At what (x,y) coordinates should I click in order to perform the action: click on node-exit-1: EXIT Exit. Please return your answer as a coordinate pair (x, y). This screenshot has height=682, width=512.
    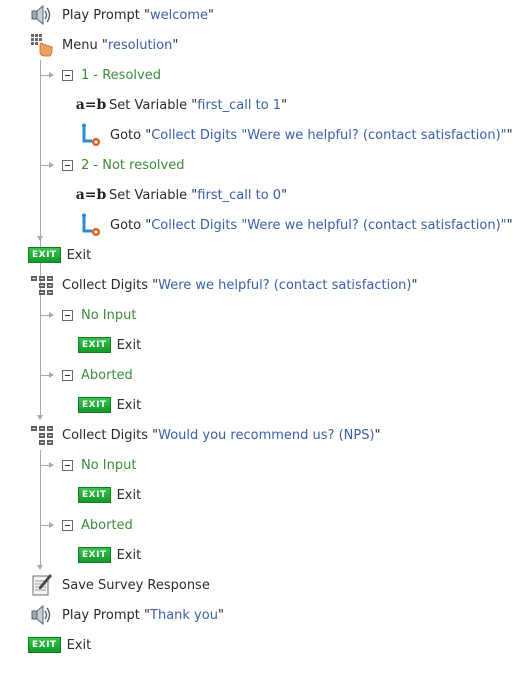
    Looking at the image, I should click on (59, 255).